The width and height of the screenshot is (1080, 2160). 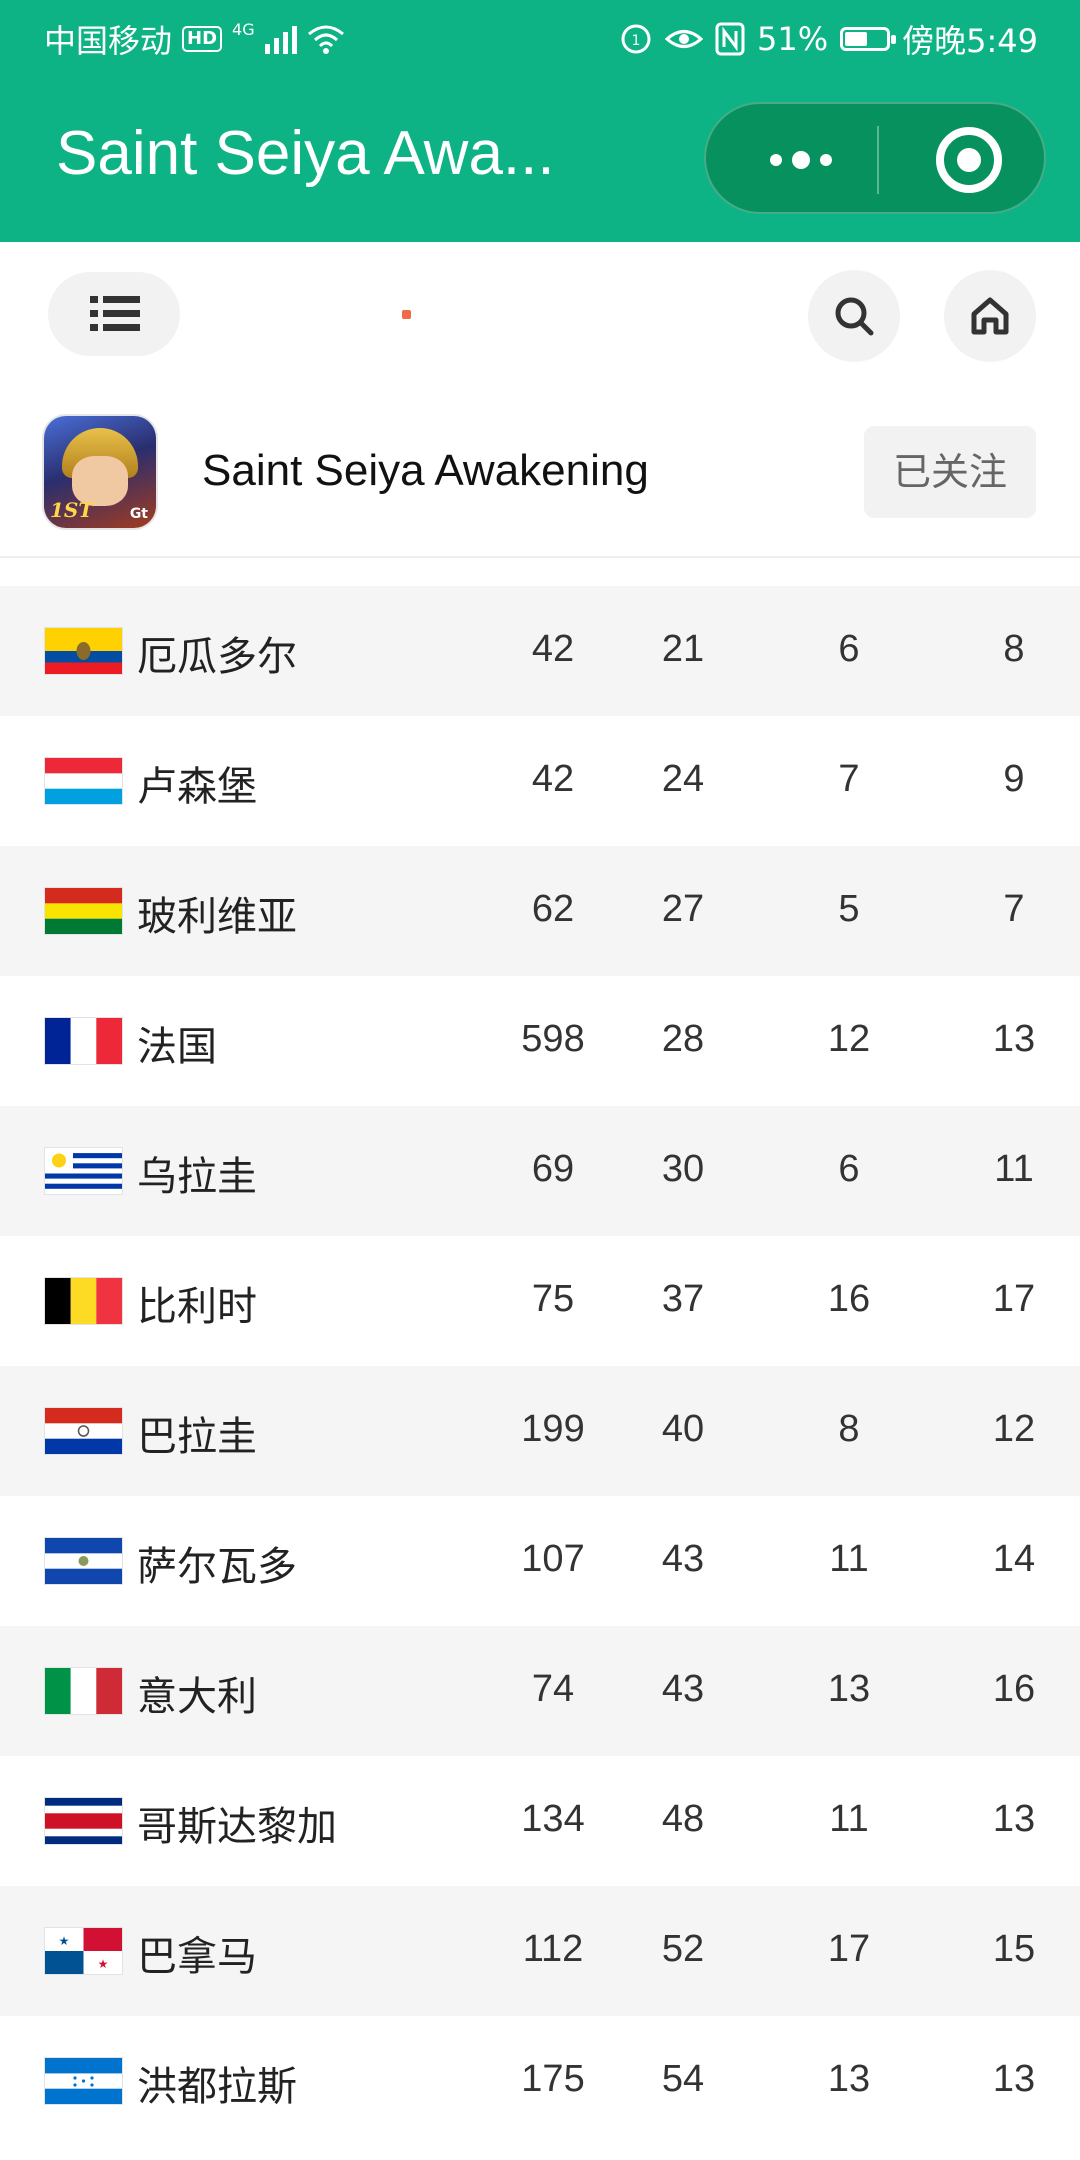 What do you see at coordinates (138, 514) in the screenshot?
I see `game-icon-brand: Gt` at bounding box center [138, 514].